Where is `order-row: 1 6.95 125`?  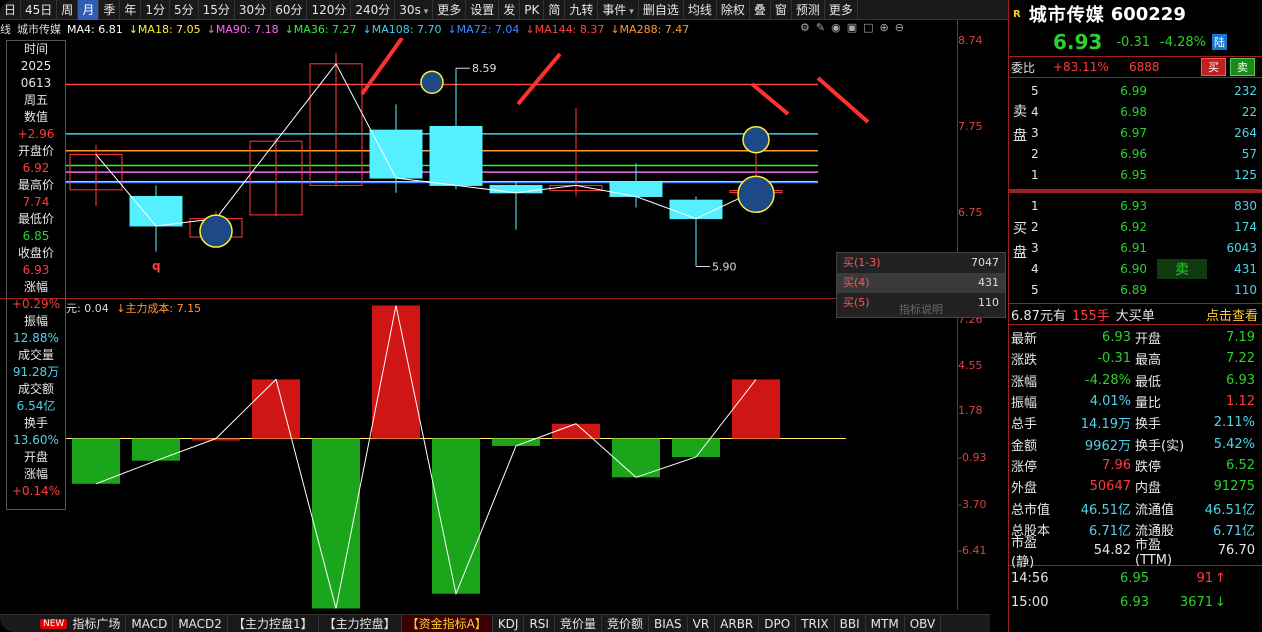
order-row: 1 6.95 125 is located at coordinates (1146, 174).